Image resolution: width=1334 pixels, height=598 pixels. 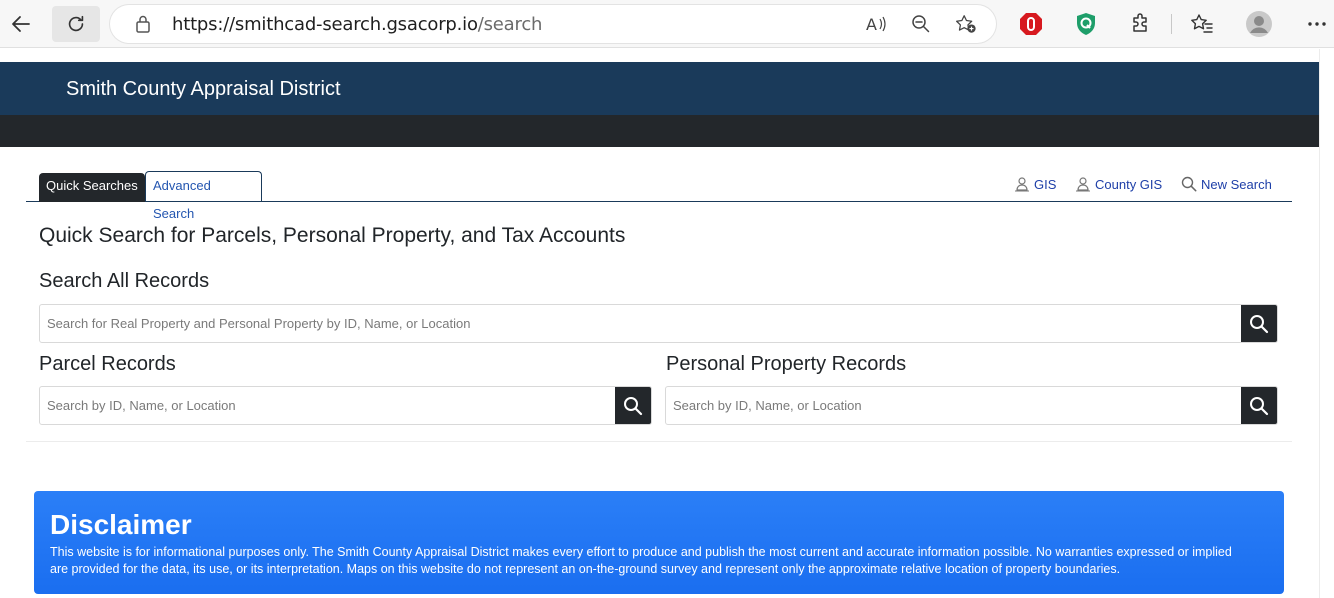 What do you see at coordinates (1129, 184) in the screenshot?
I see `county-gis-link-label: County GIS` at bounding box center [1129, 184].